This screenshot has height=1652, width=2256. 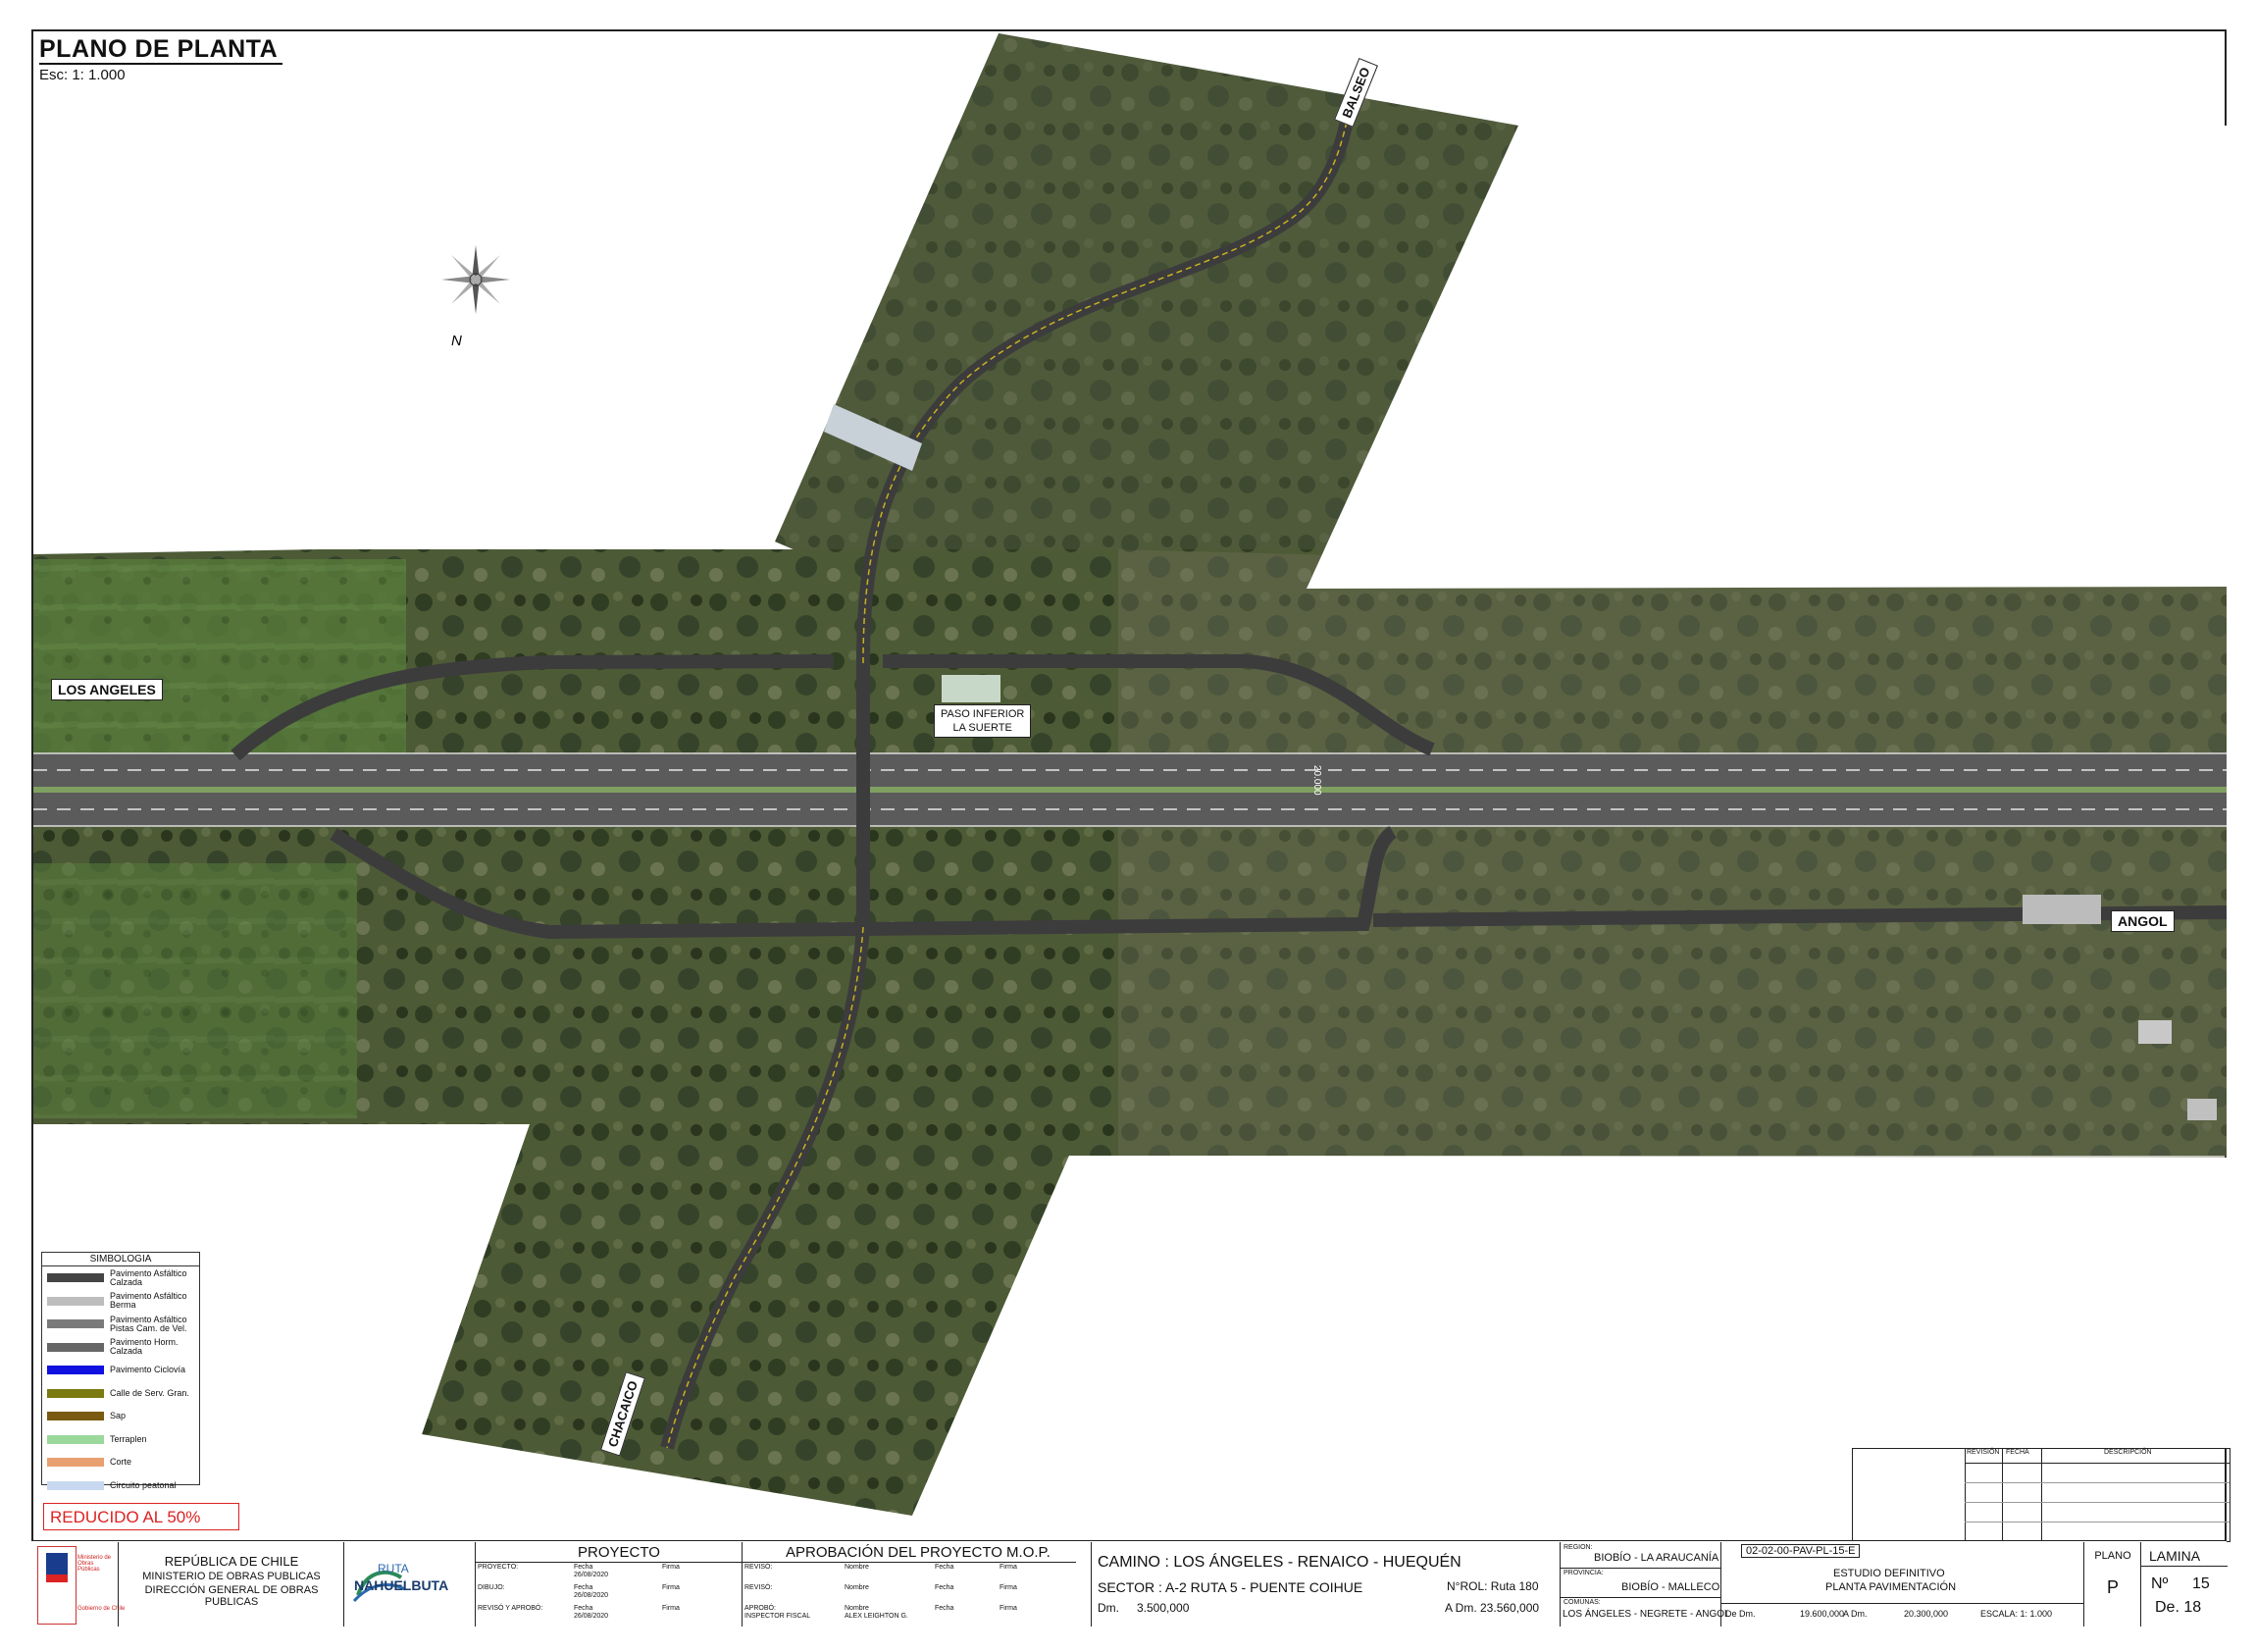 What do you see at coordinates (148, 1277) in the screenshot?
I see `legend-label: Pavimento Asfáltico Calzada` at bounding box center [148, 1277].